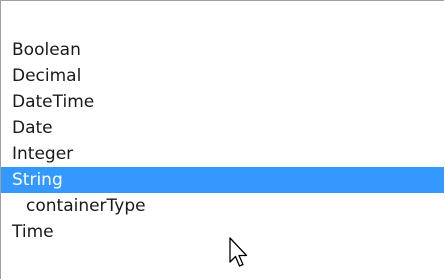 The image size is (445, 280). Describe the element at coordinates (222, 76) in the screenshot. I see `list-item-decimal: Decimal` at that location.